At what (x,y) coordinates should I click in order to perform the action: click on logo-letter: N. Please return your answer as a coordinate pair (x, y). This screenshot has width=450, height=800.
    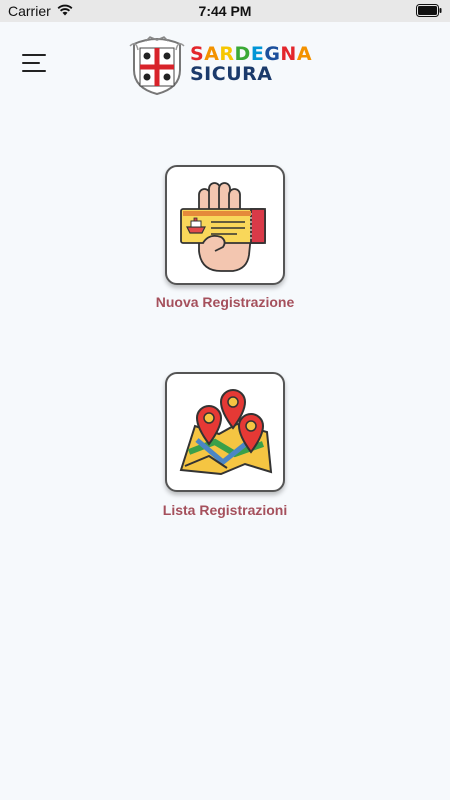
    Looking at the image, I should click on (288, 54).